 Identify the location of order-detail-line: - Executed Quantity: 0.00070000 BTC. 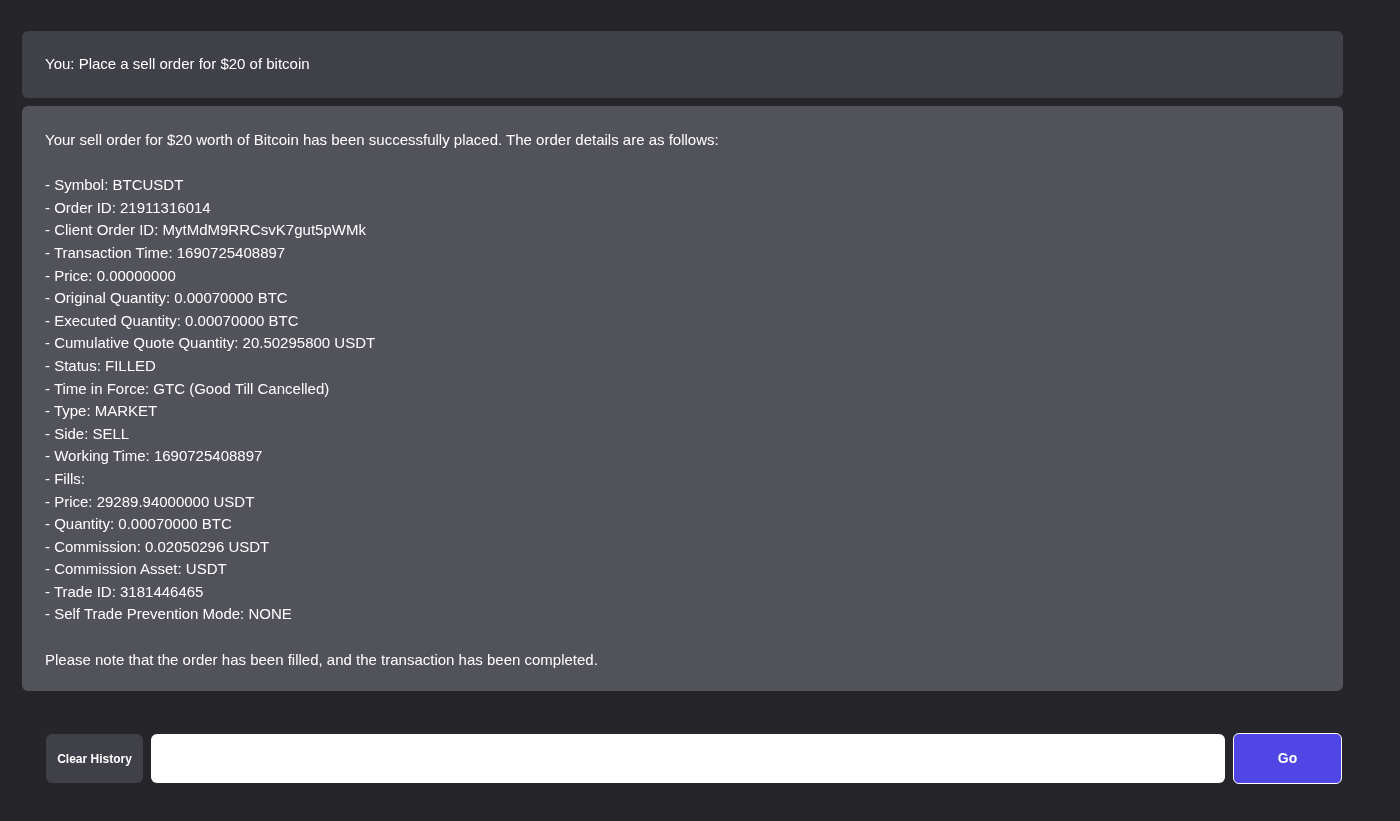
(172, 320).